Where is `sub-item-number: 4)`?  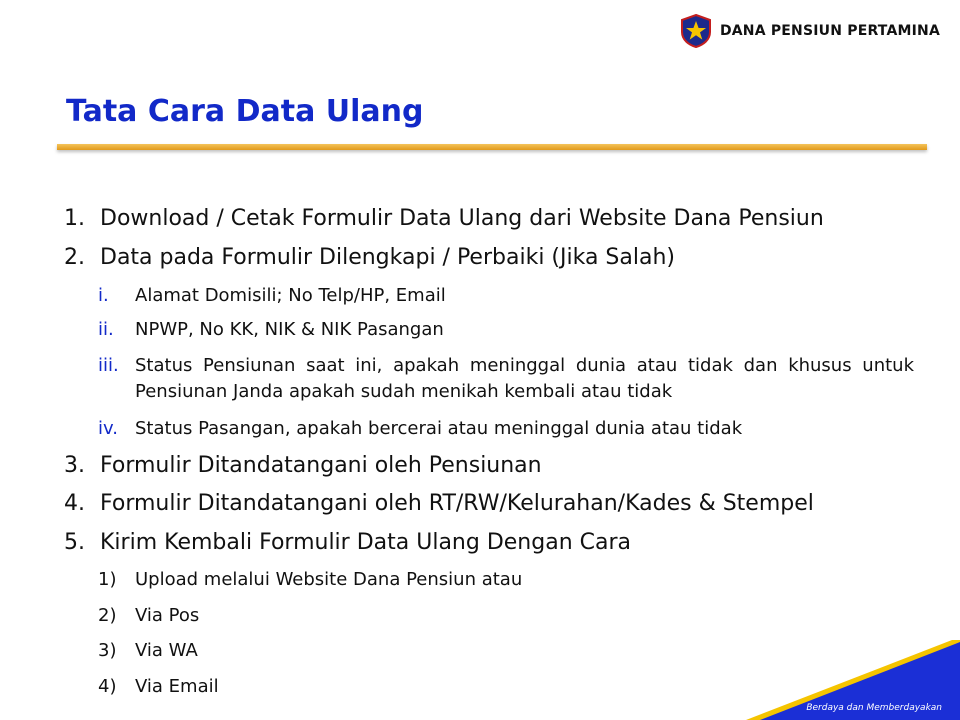
sub-item-number: 4) is located at coordinates (107, 686).